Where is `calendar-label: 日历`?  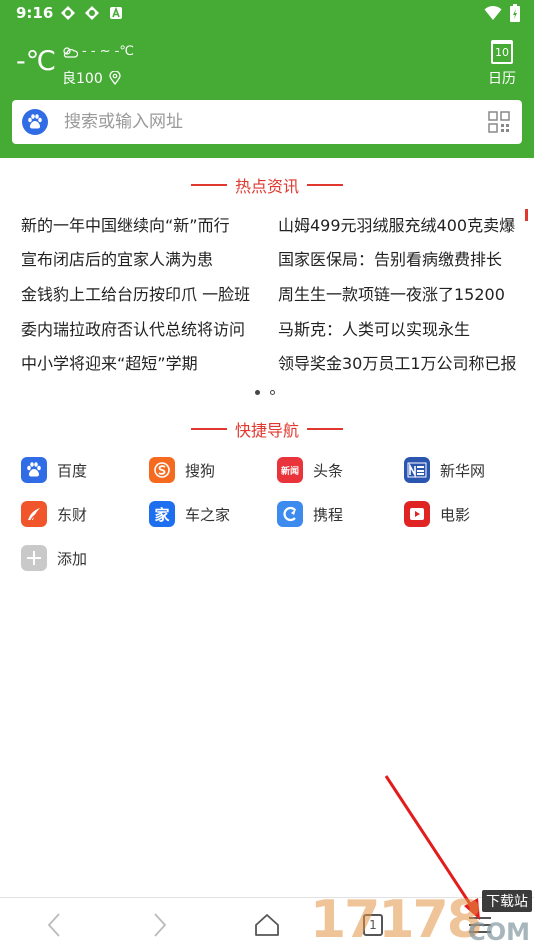 calendar-label: 日历 is located at coordinates (502, 79).